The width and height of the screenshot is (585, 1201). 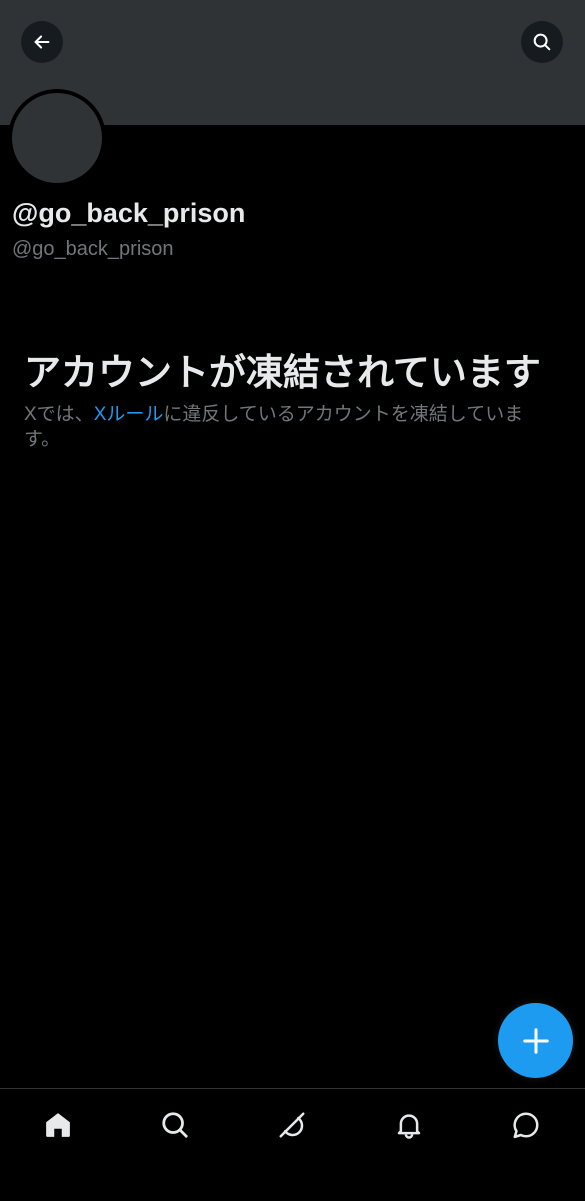 What do you see at coordinates (129, 213) in the screenshot?
I see `profile-display-name: @go_back_prison` at bounding box center [129, 213].